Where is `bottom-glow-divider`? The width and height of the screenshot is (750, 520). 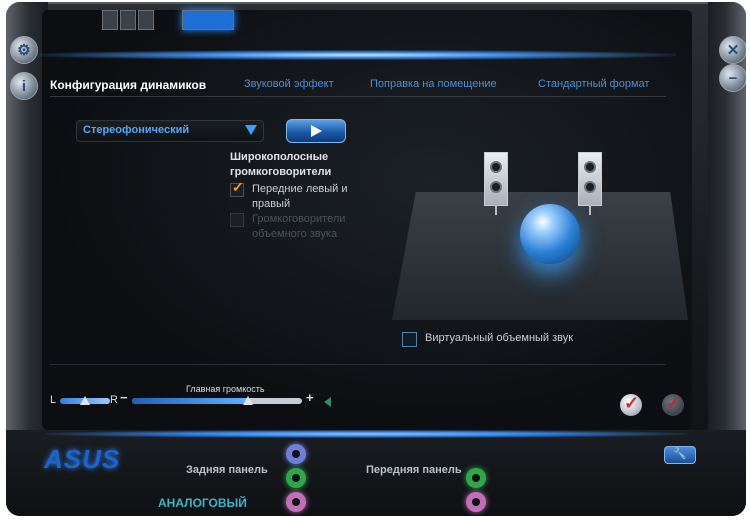
bottom-glow-divider is located at coordinates (366, 434).